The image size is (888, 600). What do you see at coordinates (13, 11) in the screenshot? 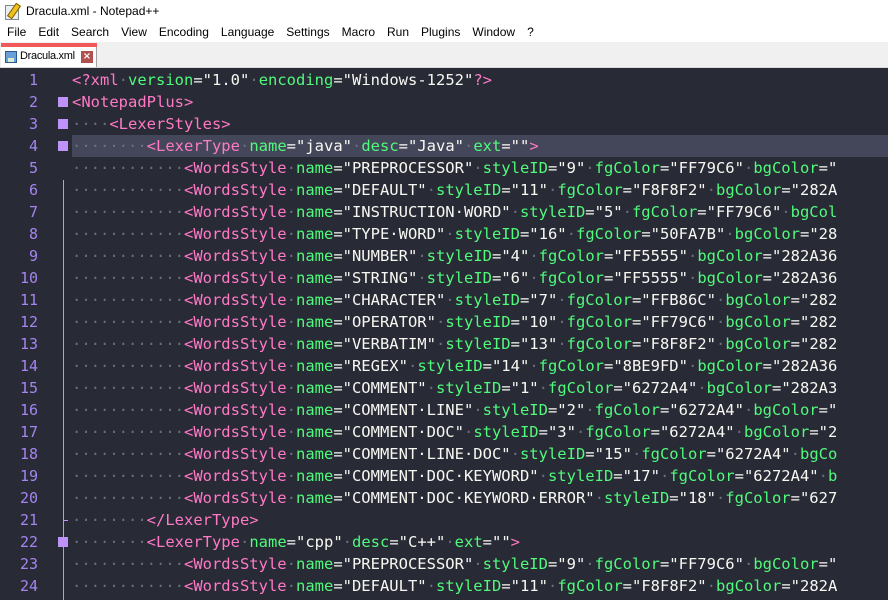
I see `notepad-icon` at bounding box center [13, 11].